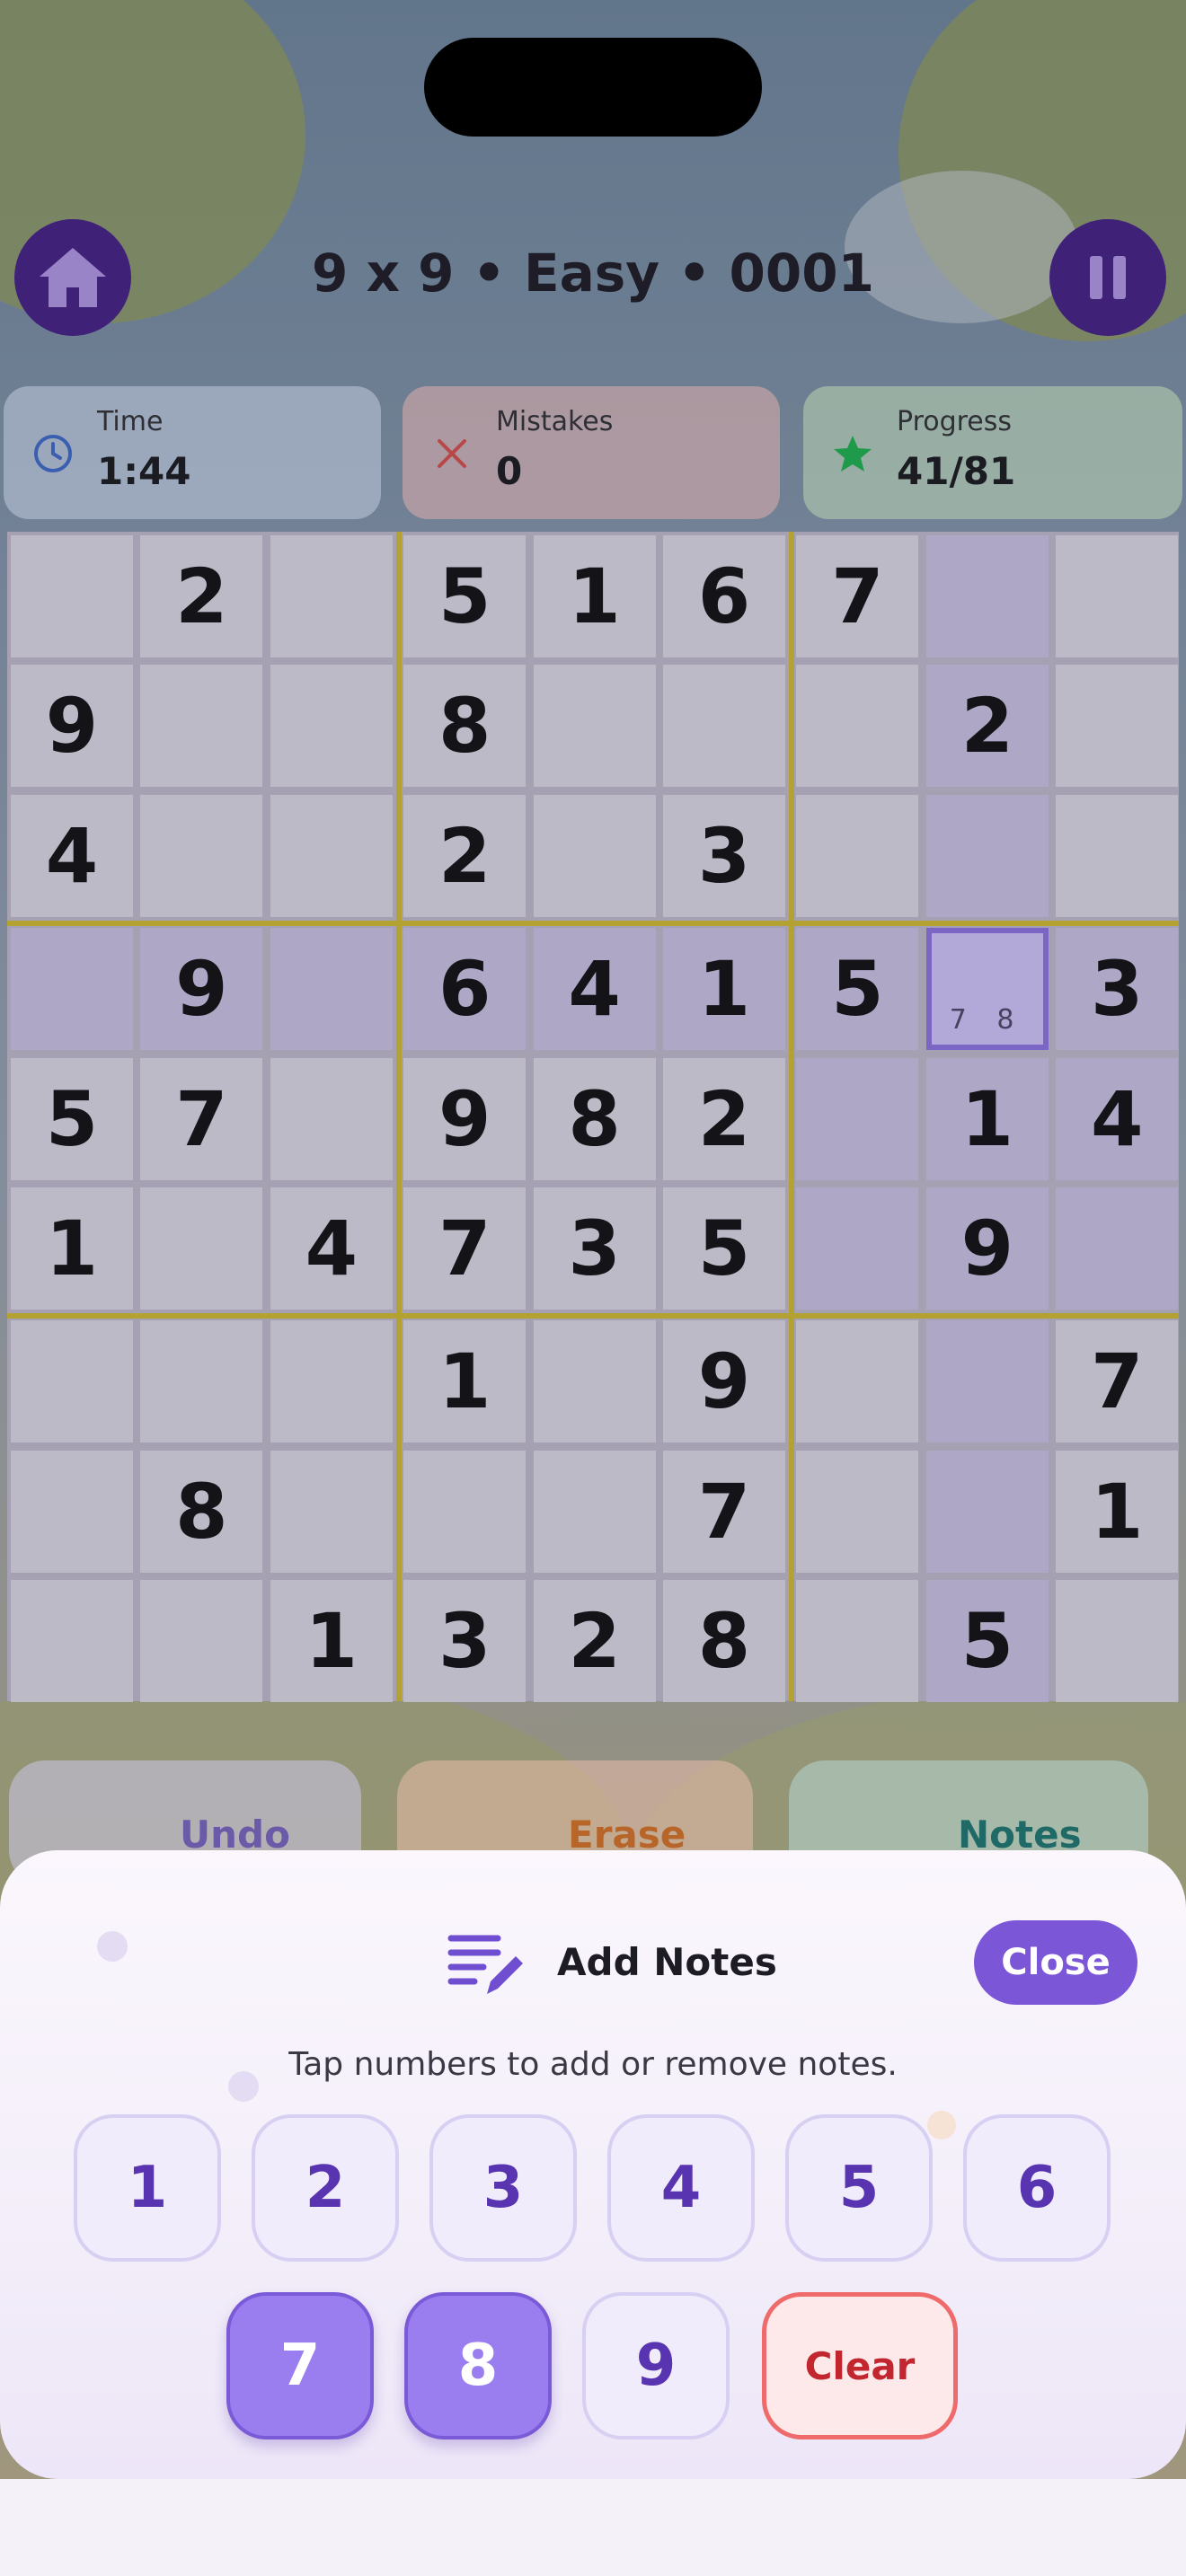 Image resolution: width=1186 pixels, height=2576 pixels. I want to click on note-number-8-button: 8, so click(478, 2365).